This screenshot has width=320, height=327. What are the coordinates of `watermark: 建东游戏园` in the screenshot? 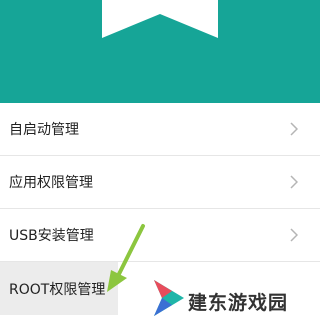 It's located at (232, 298).